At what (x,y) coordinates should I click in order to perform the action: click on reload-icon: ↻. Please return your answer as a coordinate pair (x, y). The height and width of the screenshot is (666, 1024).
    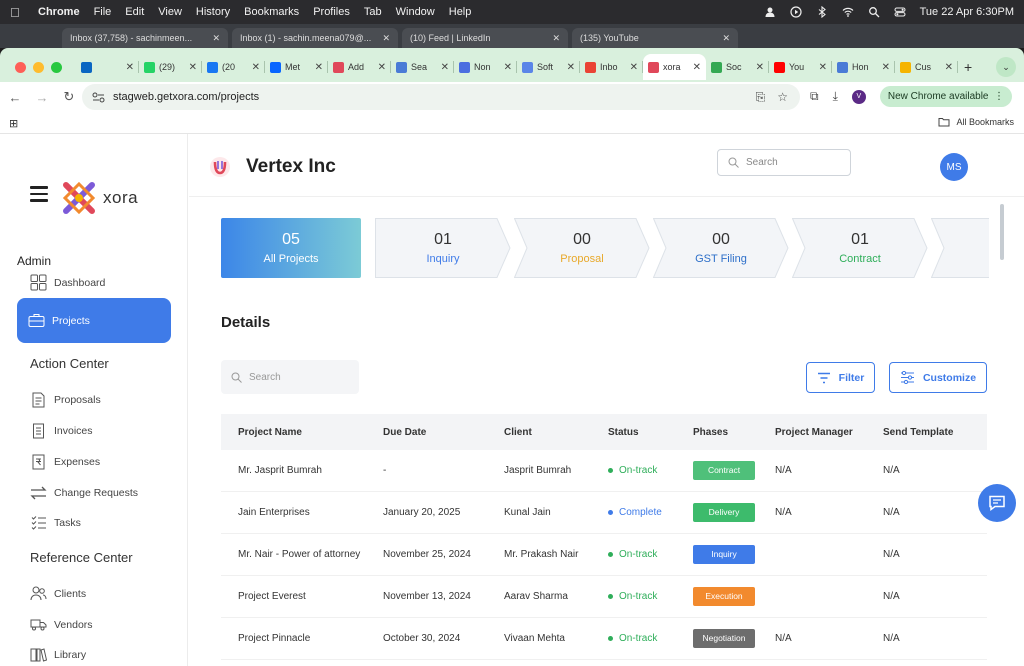
    Looking at the image, I should click on (69, 97).